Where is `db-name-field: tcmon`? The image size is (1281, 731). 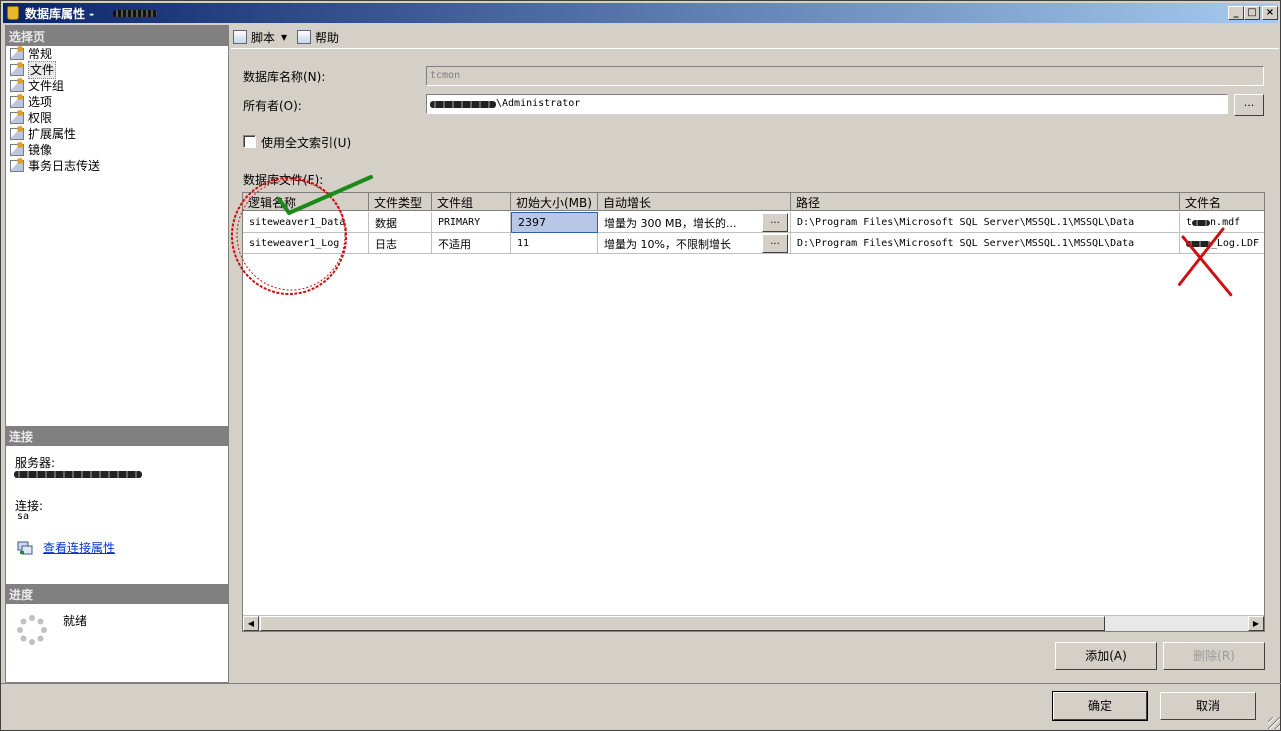
db-name-field: tcmon is located at coordinates (845, 76).